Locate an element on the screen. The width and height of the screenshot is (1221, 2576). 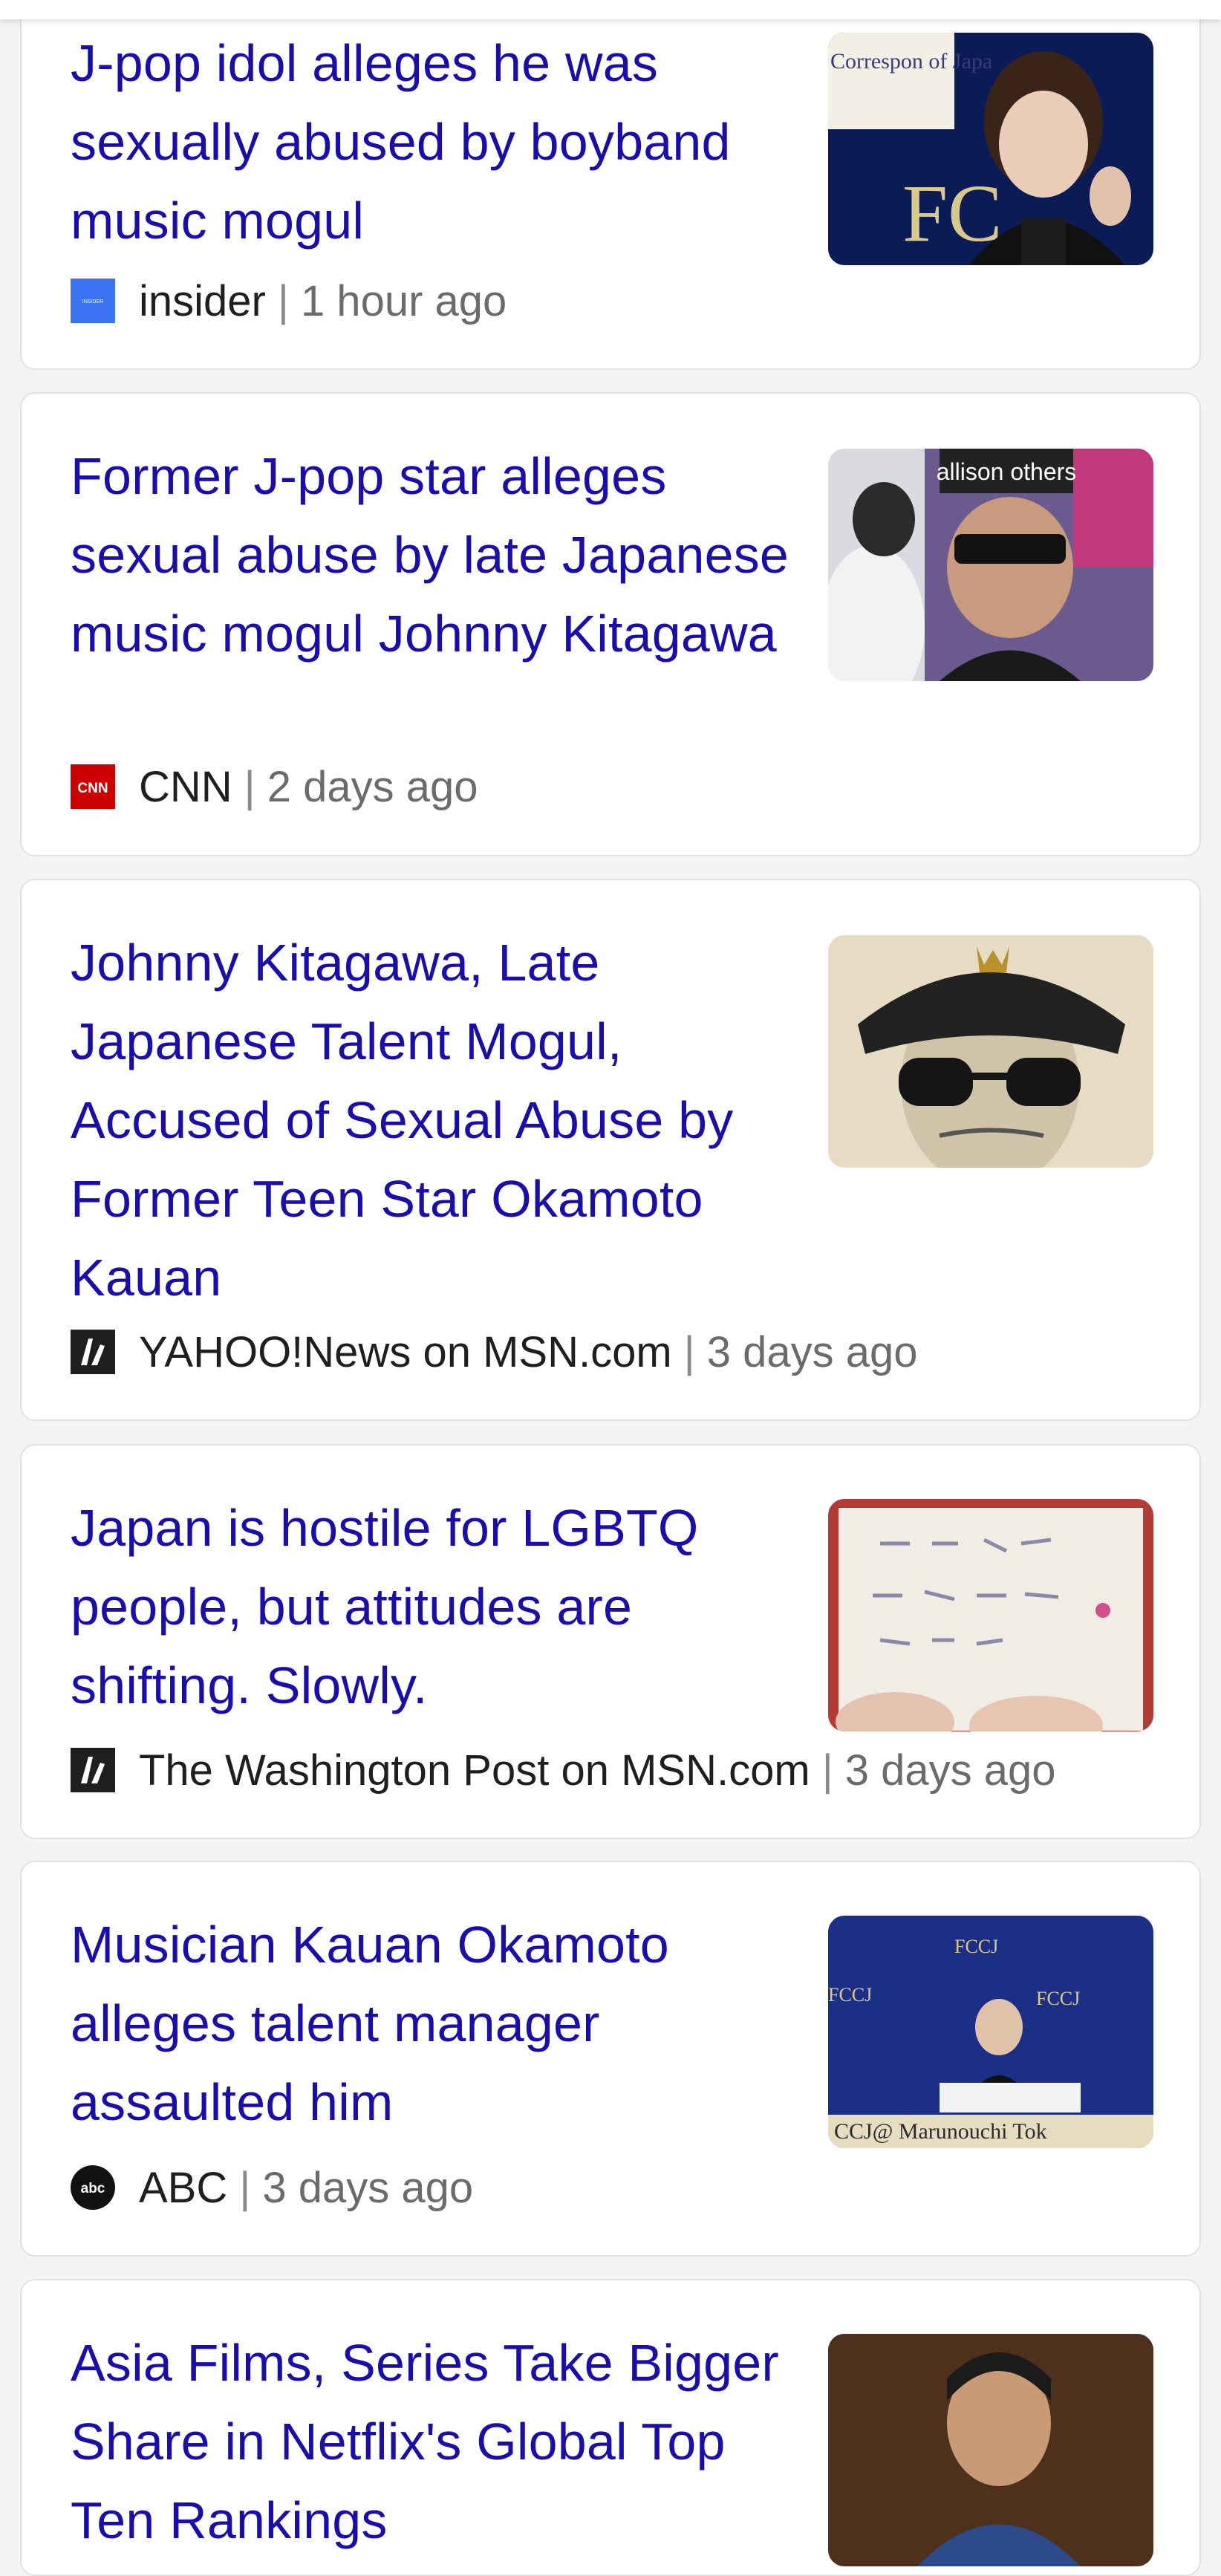
source-name: YAHOO!News on MSN.com is located at coordinates (405, 1351).